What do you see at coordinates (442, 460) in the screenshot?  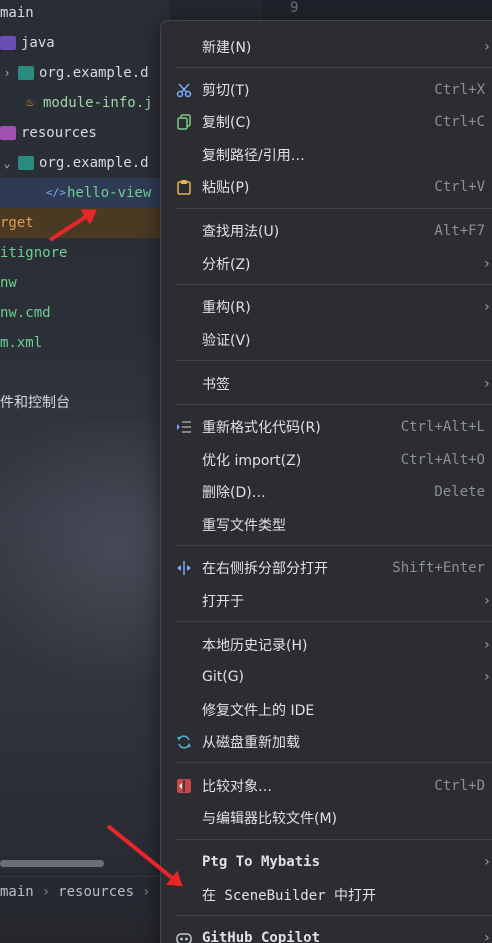 I see `shortcut-label: Ctrl+Alt+O` at bounding box center [442, 460].